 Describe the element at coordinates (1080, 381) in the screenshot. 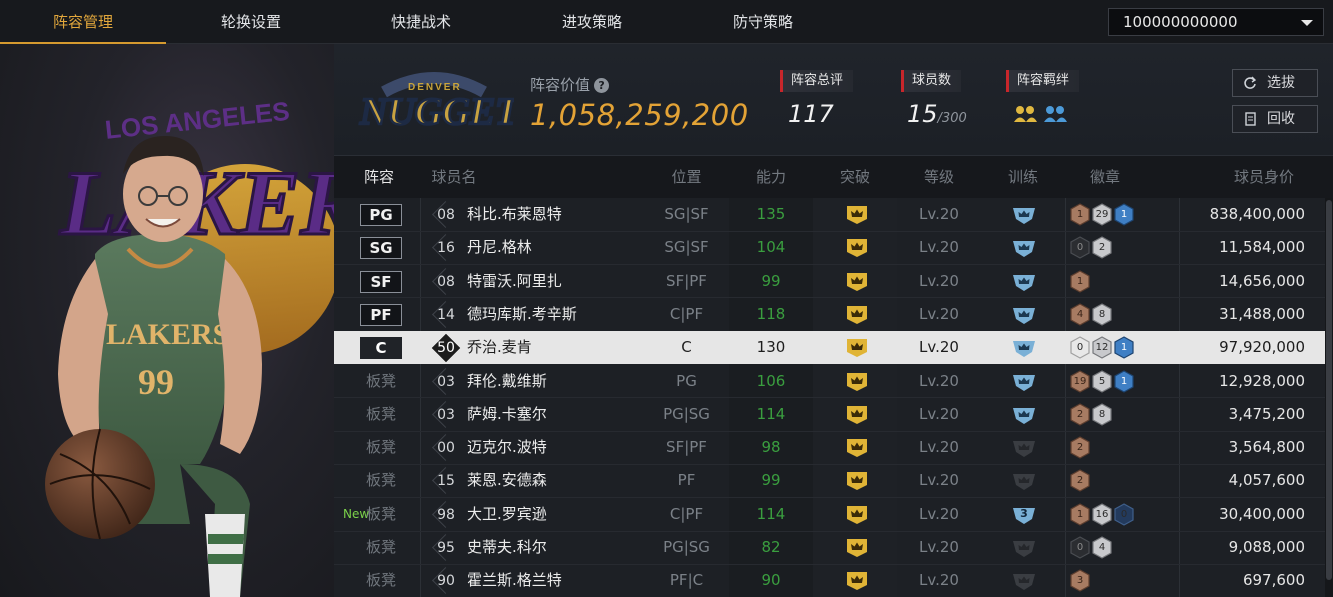

I see `badge-icon: 19` at that location.